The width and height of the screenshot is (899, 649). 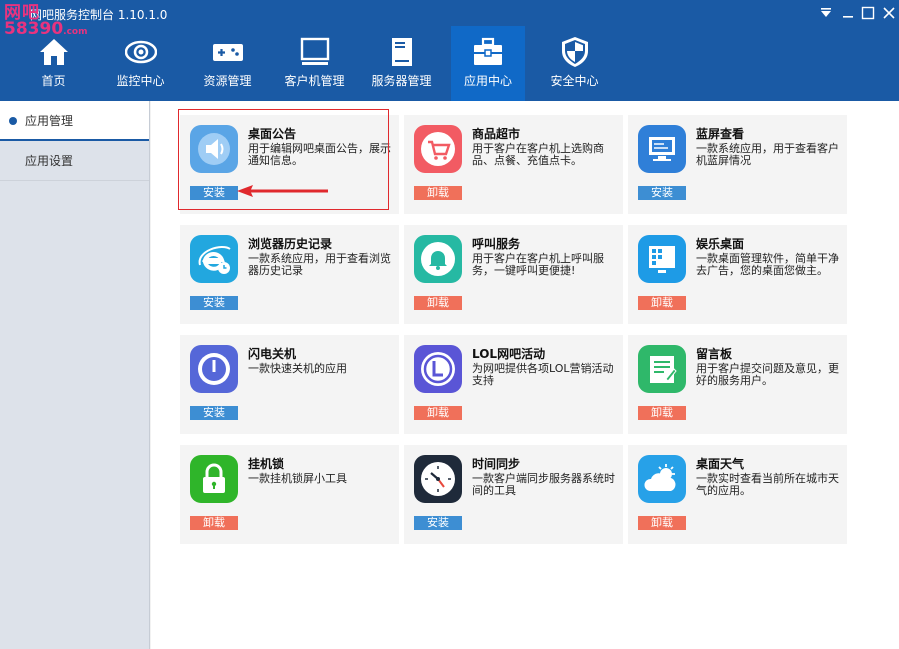 I want to click on app-card: 呼叫服务 用于客户在客户机上呼叫服务，一键呼叫更便捷! 卸载, so click(x=513, y=274).